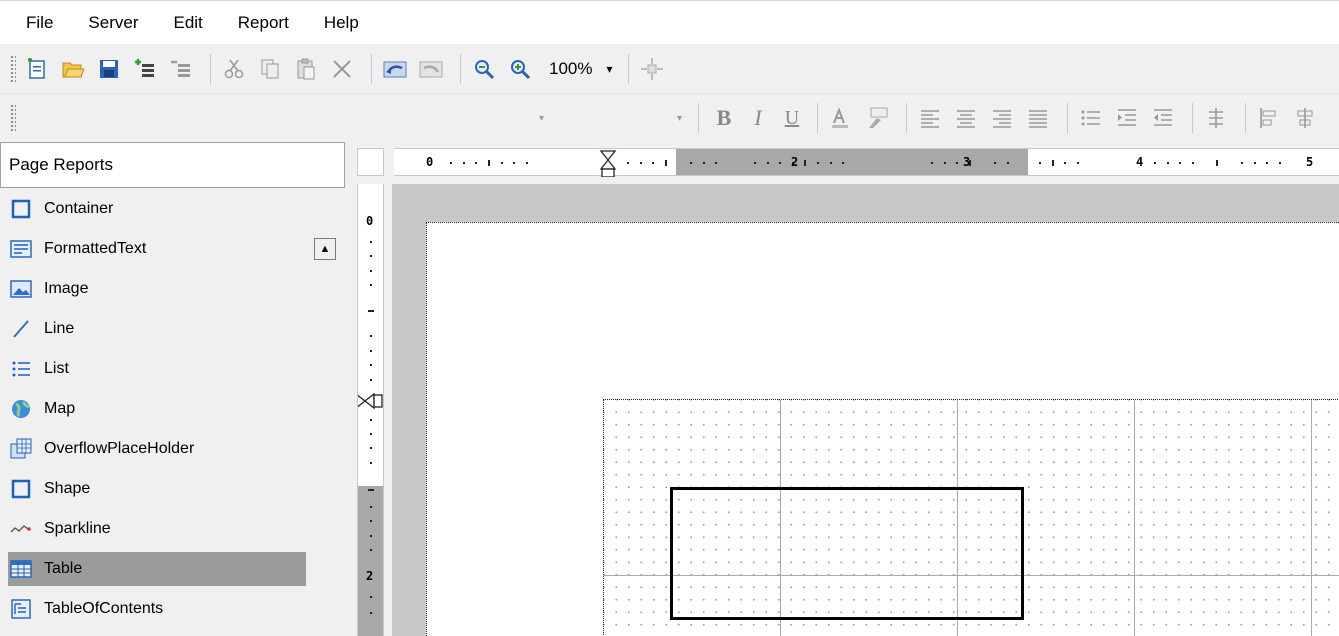 Image resolution: width=1339 pixels, height=636 pixels. I want to click on formatted-text-icon, so click(21, 249).